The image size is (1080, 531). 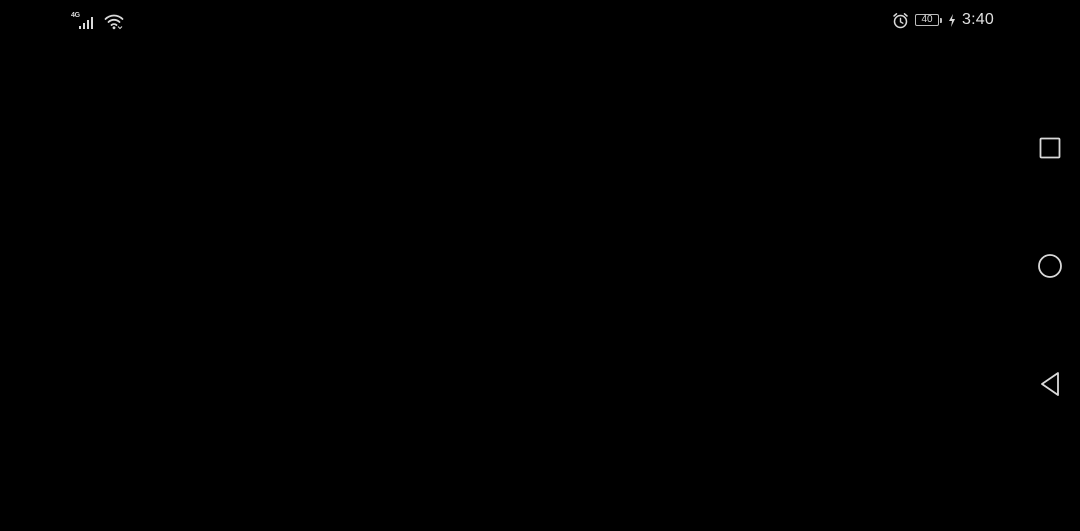 What do you see at coordinates (97, 20) in the screenshot?
I see `status-left-group: 4G` at bounding box center [97, 20].